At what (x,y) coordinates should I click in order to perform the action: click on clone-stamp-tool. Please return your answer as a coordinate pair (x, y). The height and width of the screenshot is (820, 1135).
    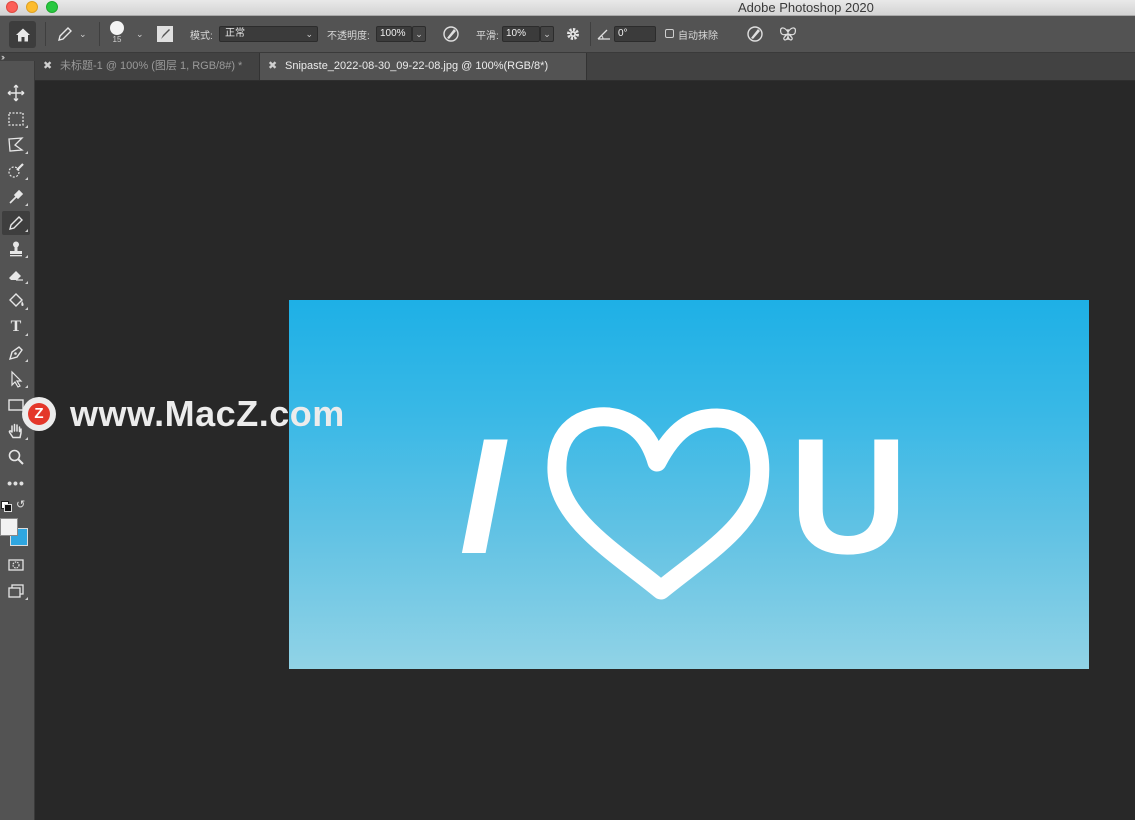
    Looking at the image, I should click on (16, 249).